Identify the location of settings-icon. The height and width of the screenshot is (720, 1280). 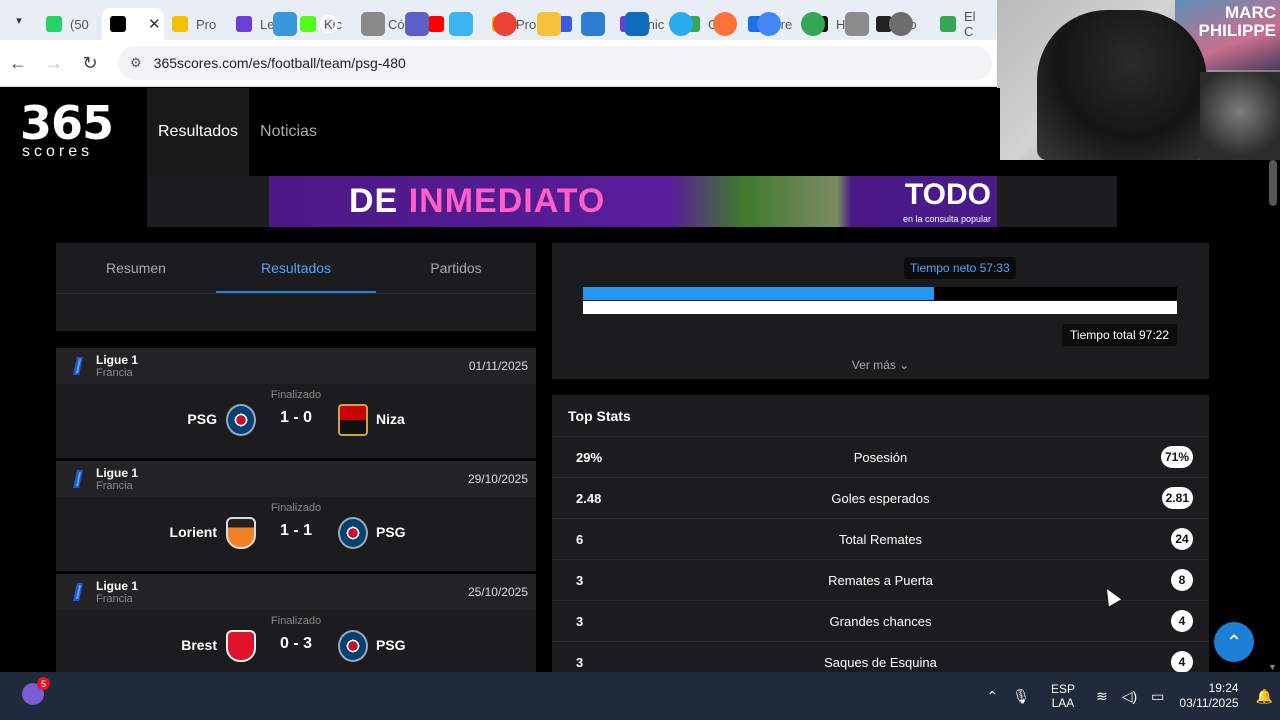
(857, 24).